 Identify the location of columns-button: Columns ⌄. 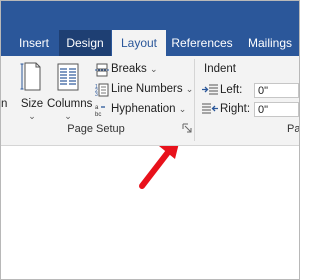
(70, 90).